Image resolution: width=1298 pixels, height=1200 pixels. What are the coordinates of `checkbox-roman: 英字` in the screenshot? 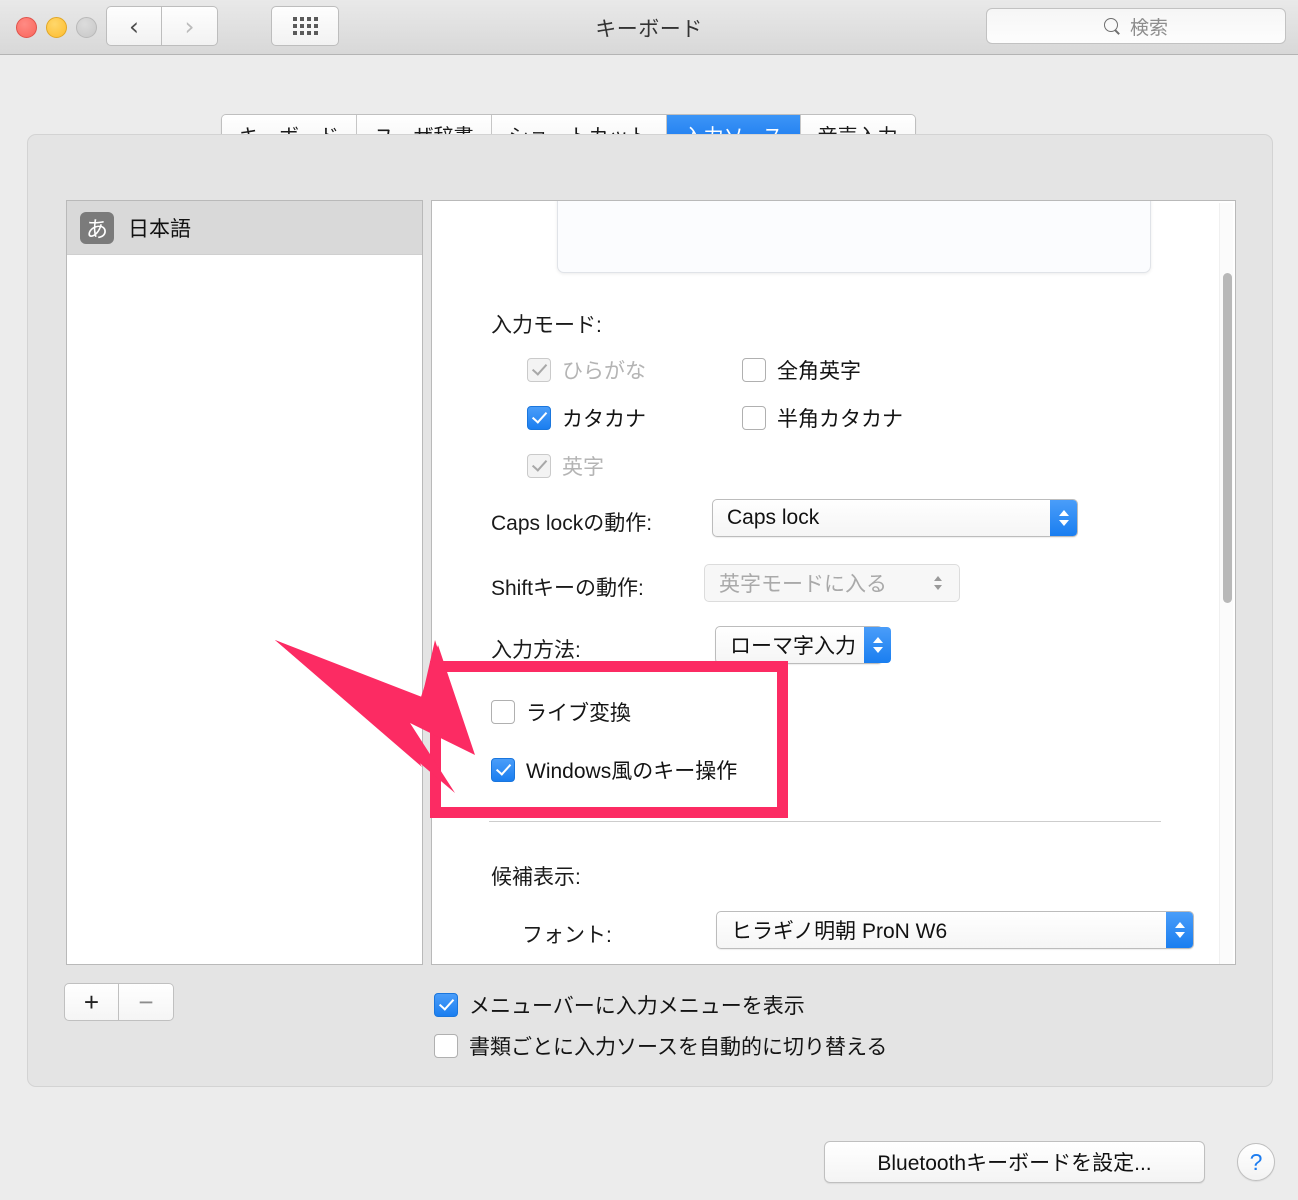 It's located at (565, 466).